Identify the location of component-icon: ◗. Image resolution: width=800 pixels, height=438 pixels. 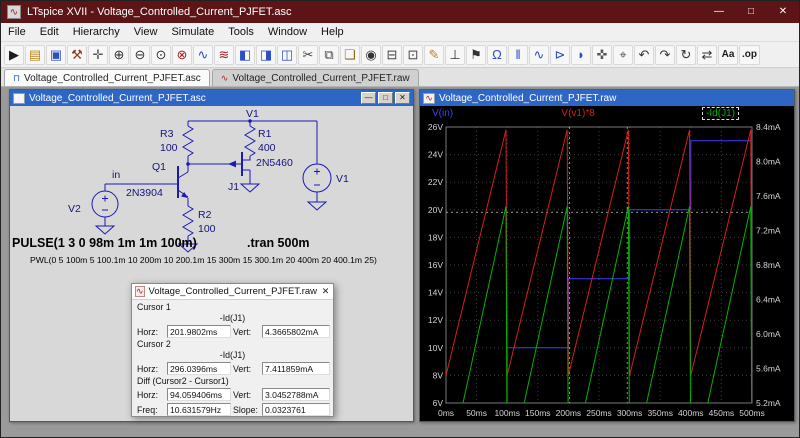
(581, 54).